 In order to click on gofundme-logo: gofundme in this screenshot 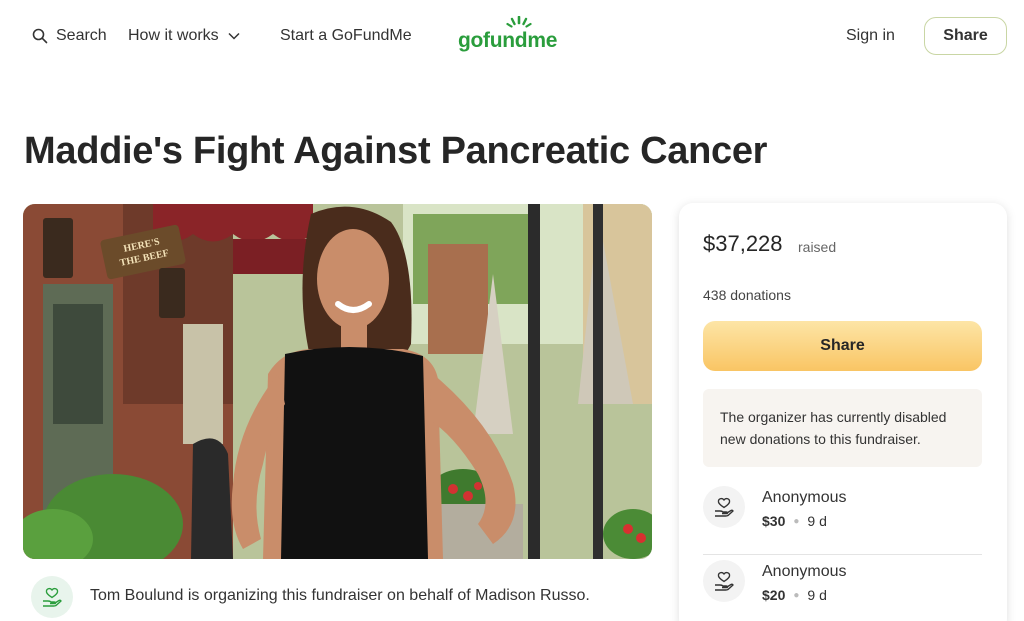, I will do `click(518, 36)`.